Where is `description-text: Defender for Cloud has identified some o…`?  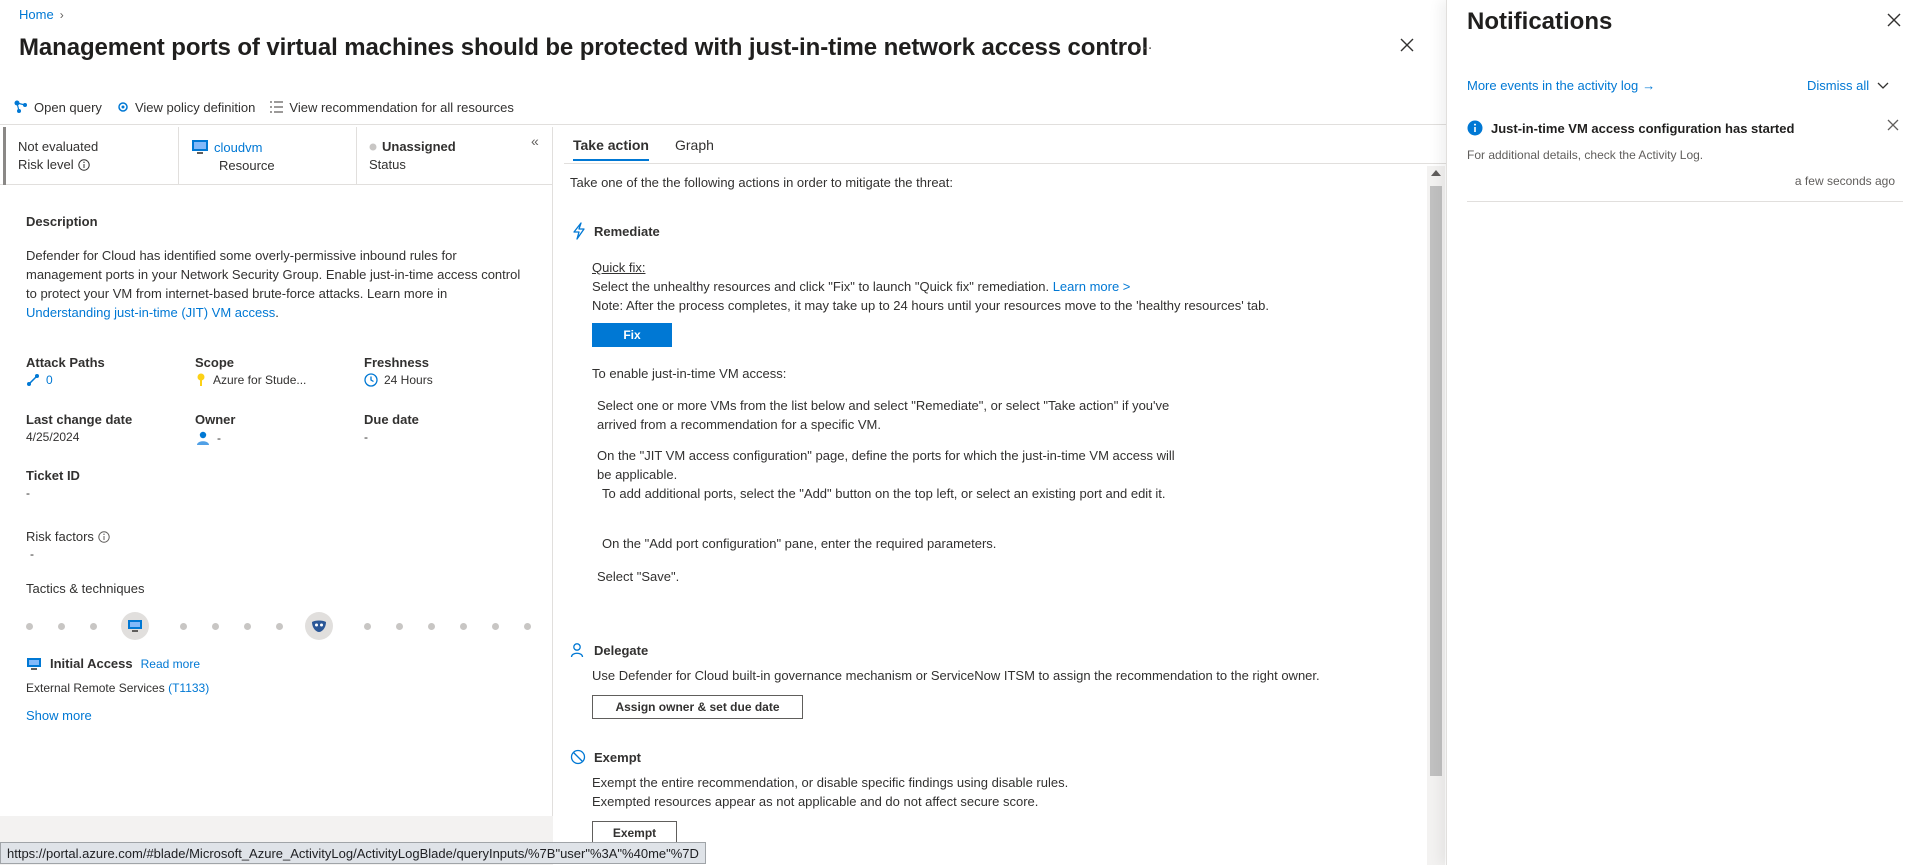
description-text: Defender for Cloud has identified some o… is located at coordinates (273, 284).